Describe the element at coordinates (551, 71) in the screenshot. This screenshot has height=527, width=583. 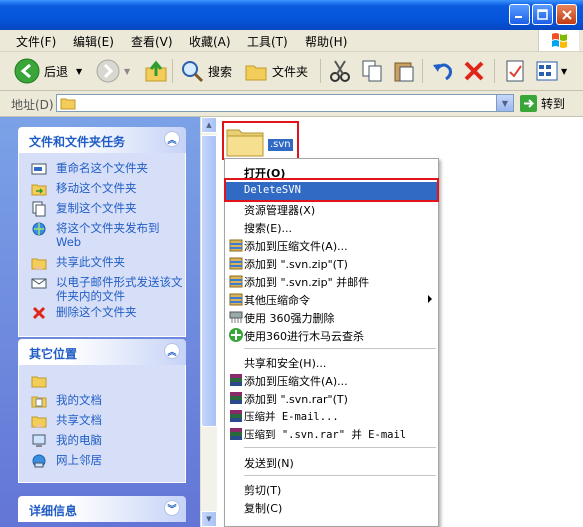
I see `views-button: ▼` at that location.